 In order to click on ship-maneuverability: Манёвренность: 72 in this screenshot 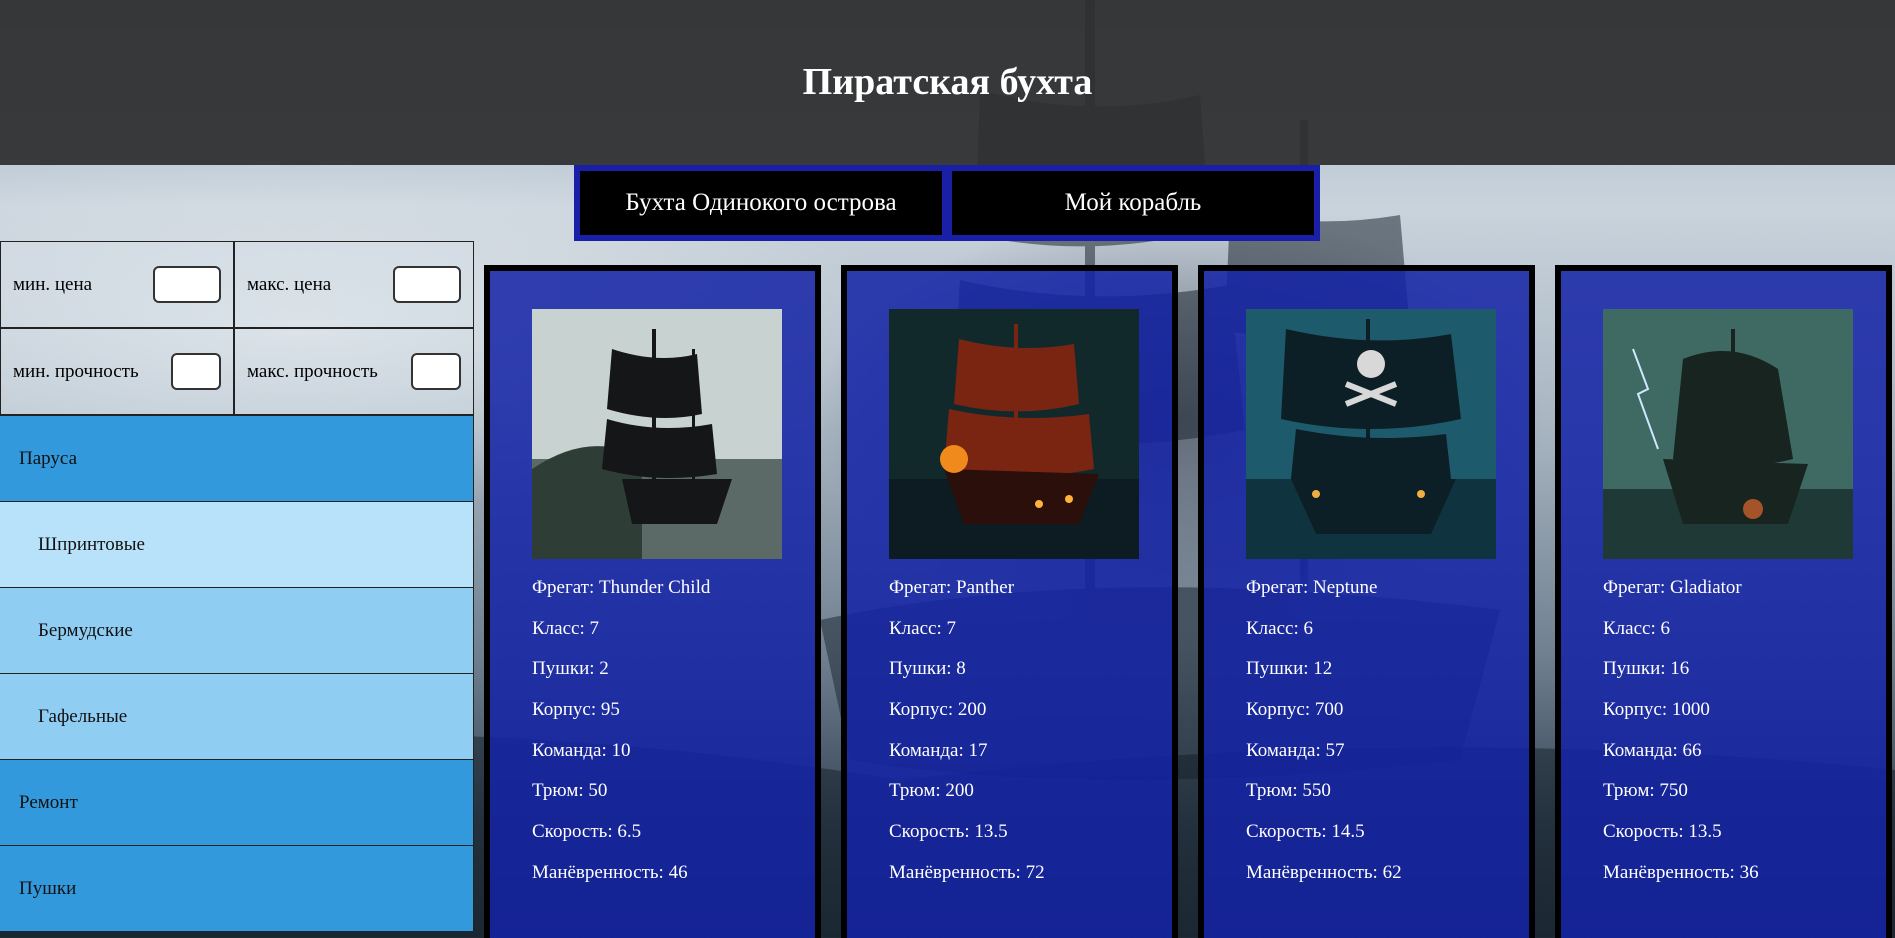, I will do `click(967, 872)`.